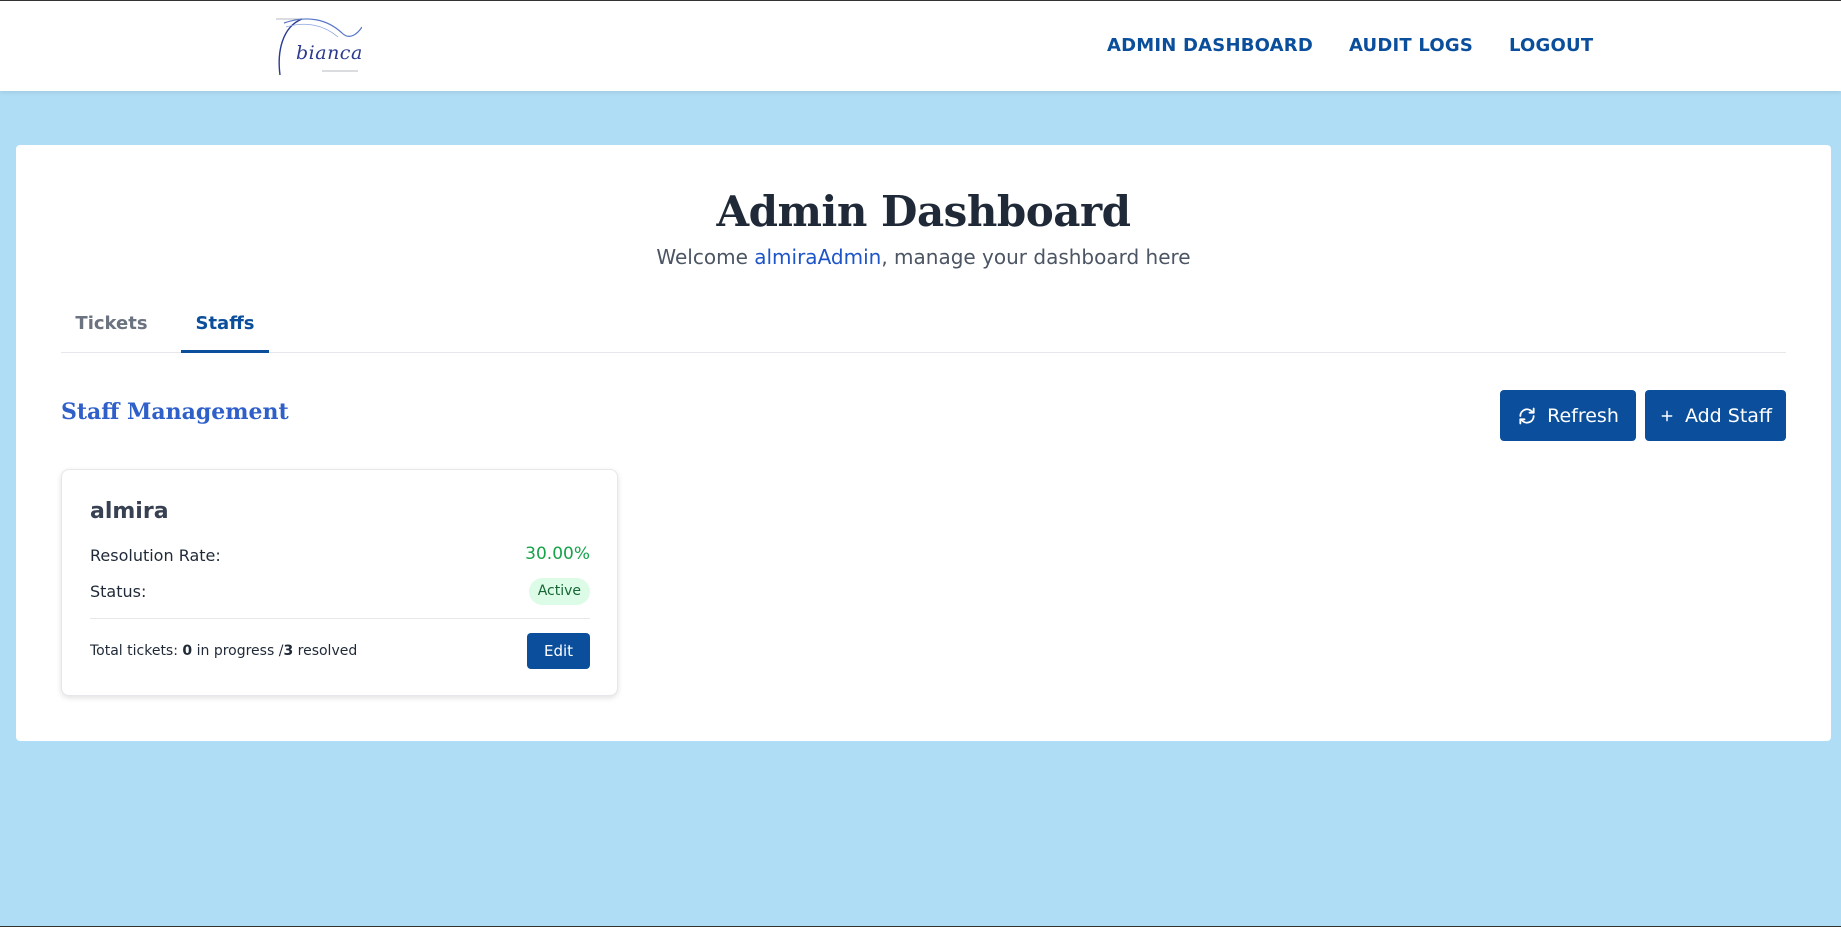 The width and height of the screenshot is (1841, 927). Describe the element at coordinates (155, 555) in the screenshot. I see `resolution-rate-label: Resolution Rate:` at that location.